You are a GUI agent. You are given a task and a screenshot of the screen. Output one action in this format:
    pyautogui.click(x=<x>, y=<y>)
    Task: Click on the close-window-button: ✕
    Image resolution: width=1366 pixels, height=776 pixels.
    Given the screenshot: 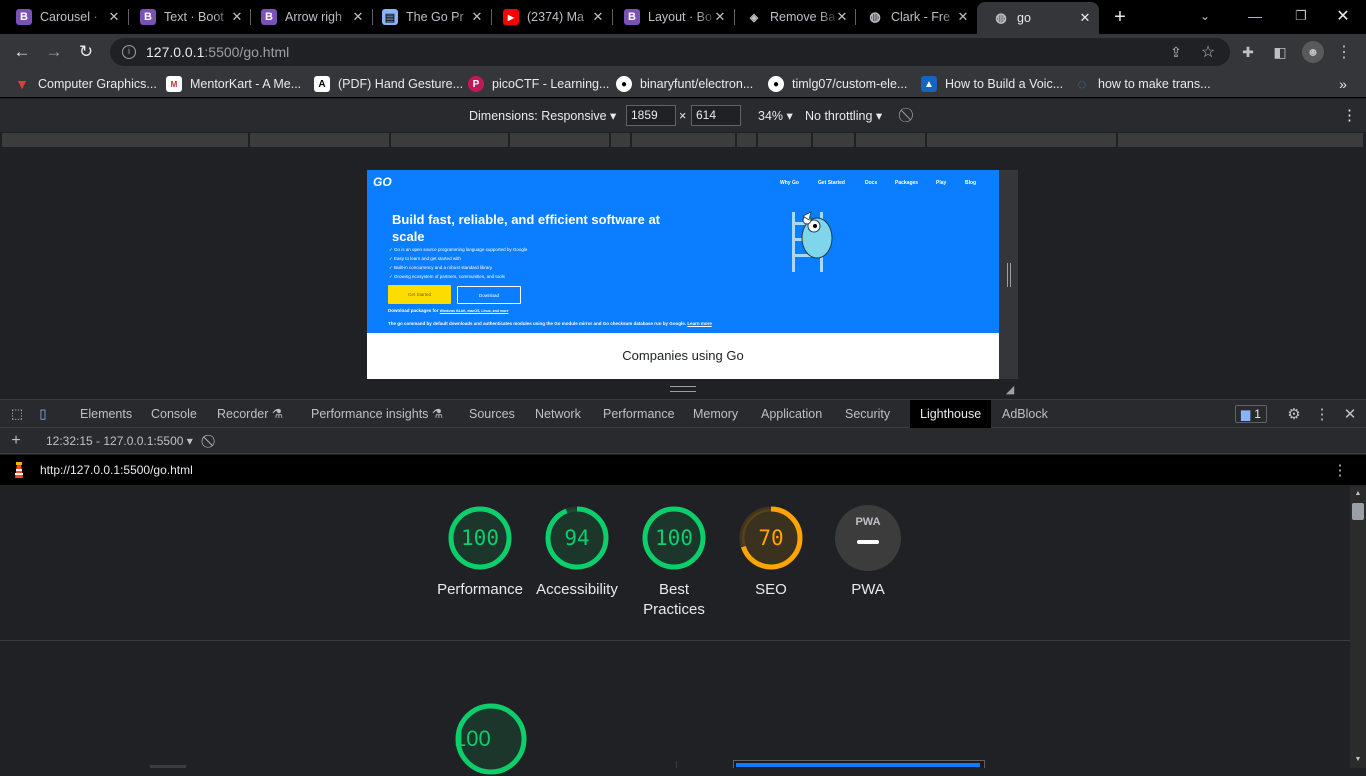 What is the action you would take?
    pyautogui.click(x=1343, y=16)
    